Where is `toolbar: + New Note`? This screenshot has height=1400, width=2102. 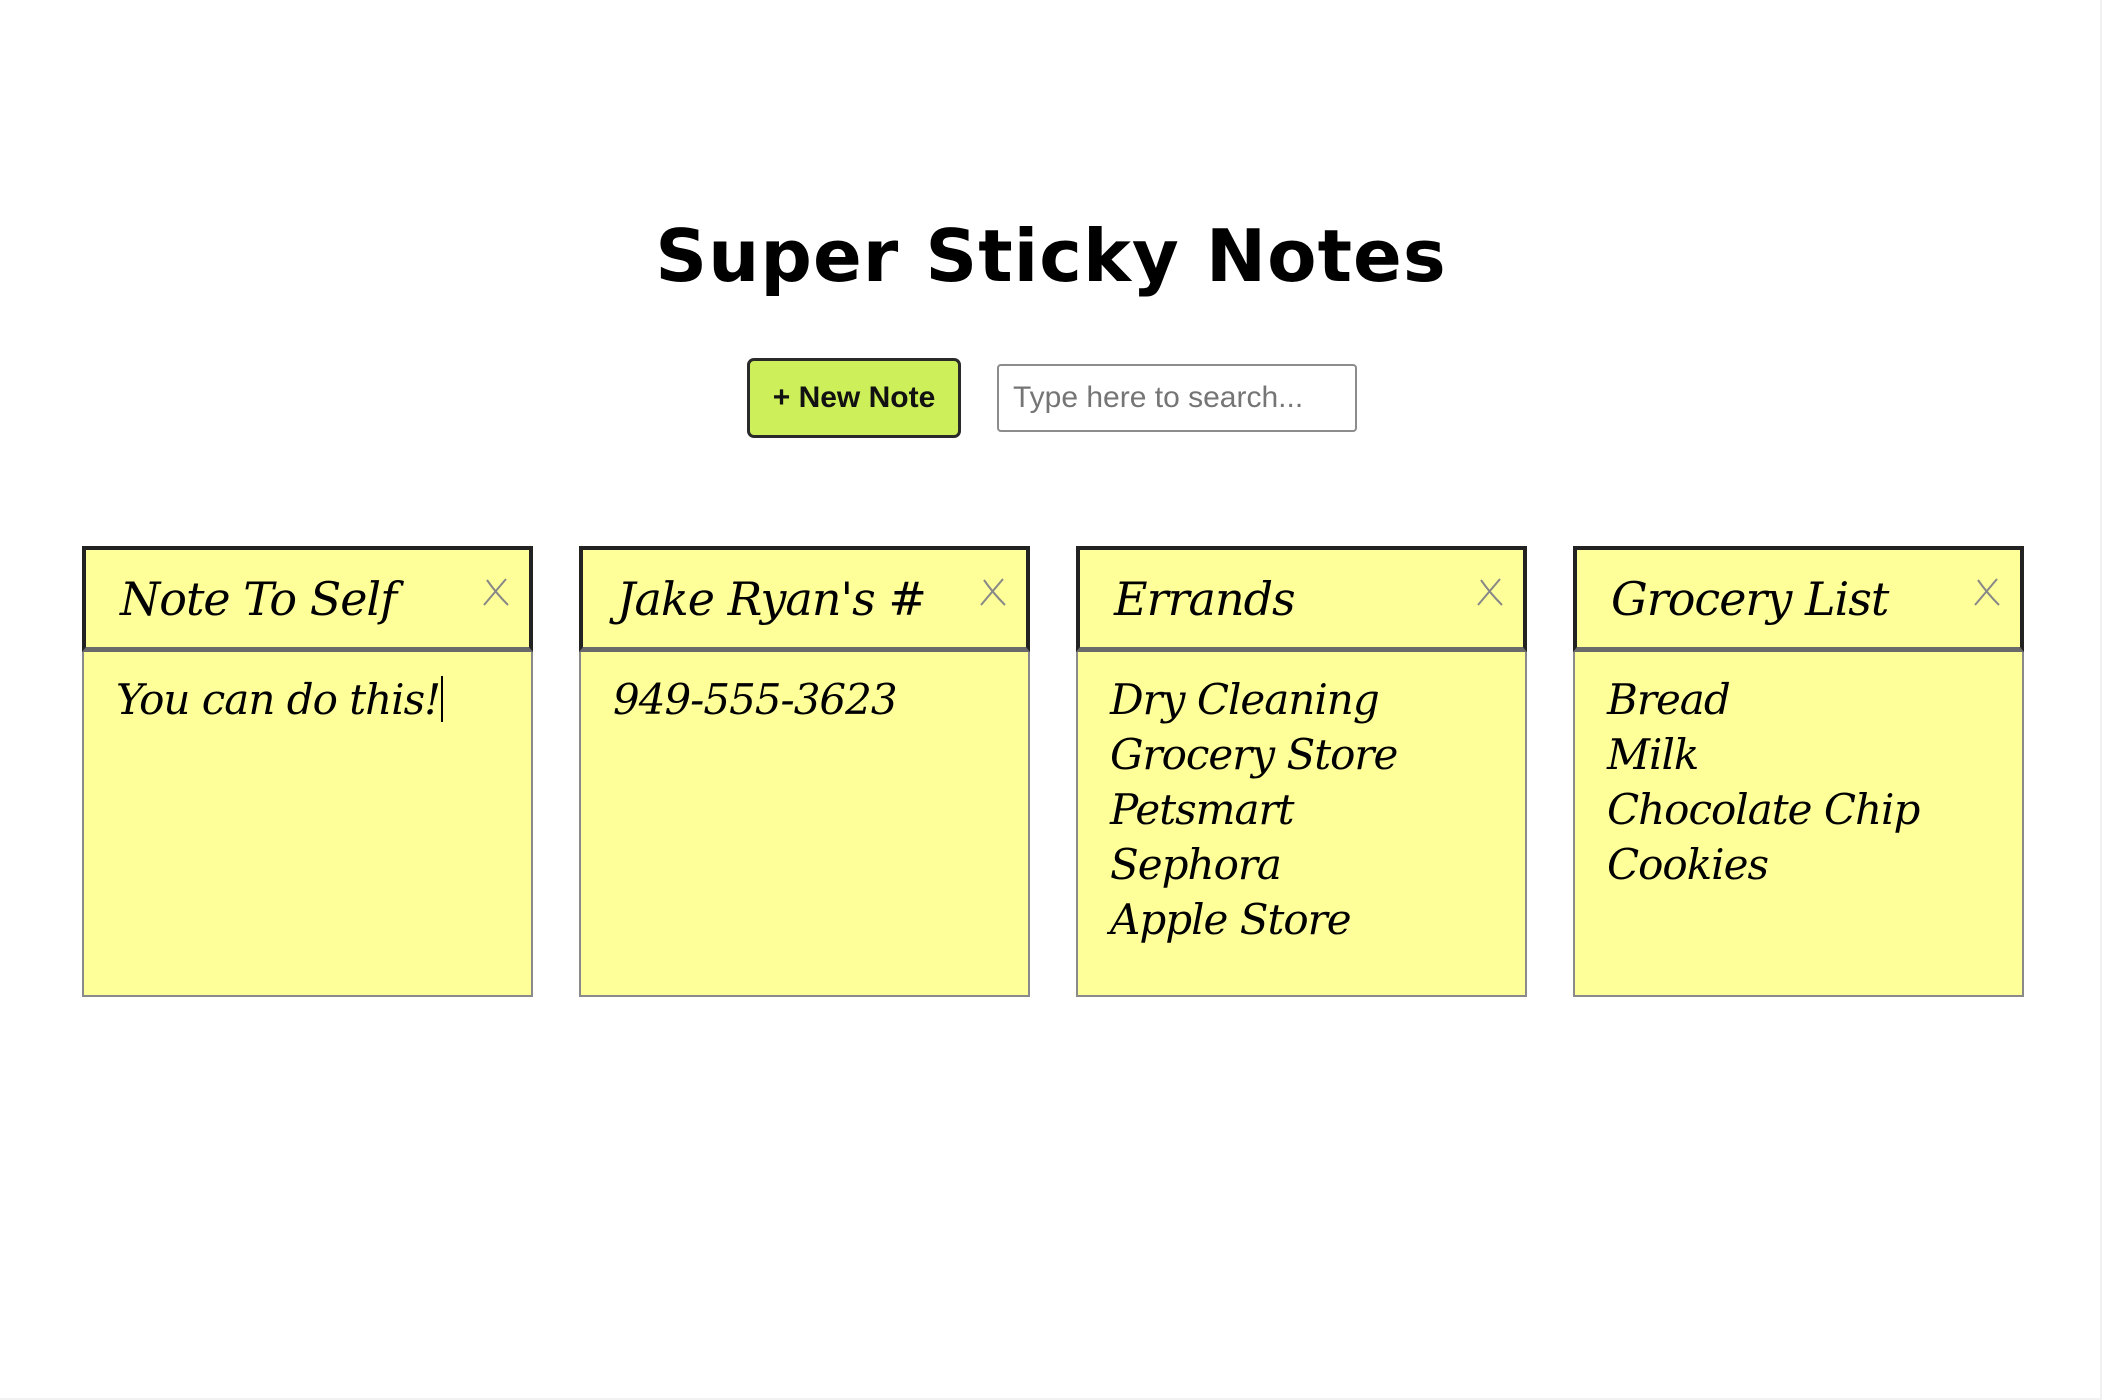
toolbar: + New Note is located at coordinates (1052, 398).